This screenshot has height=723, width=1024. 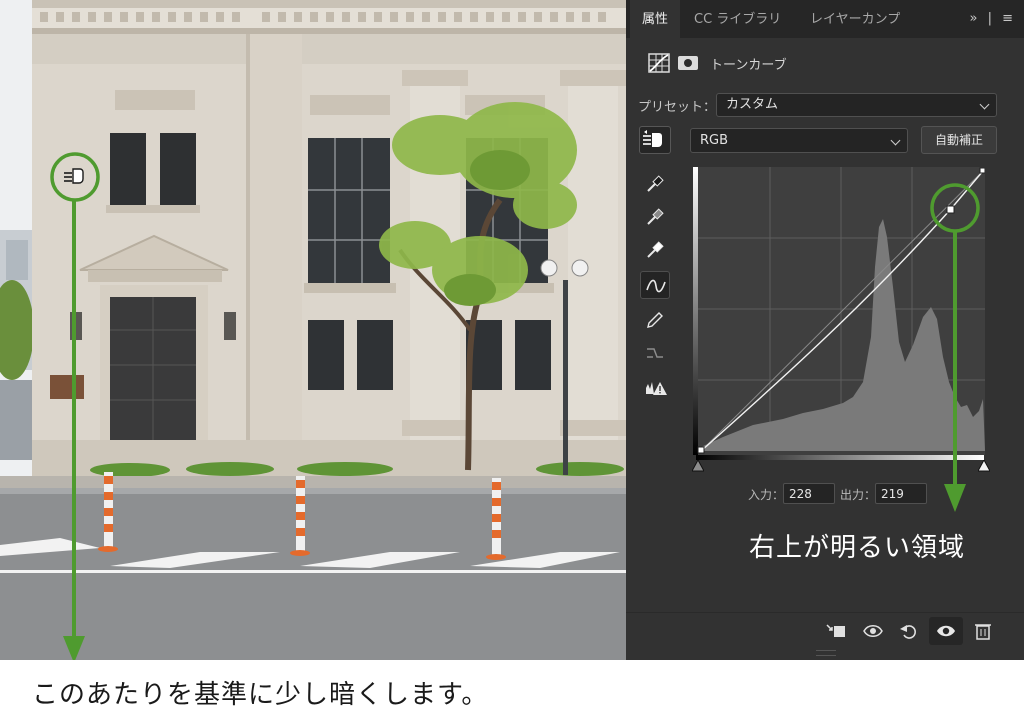 I want to click on layer-mask-icon, so click(x=688, y=63).